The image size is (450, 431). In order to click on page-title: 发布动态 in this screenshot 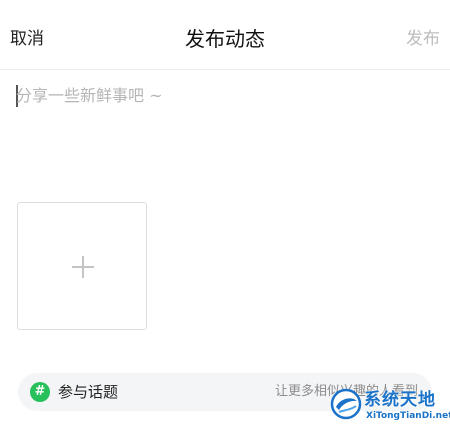, I will do `click(225, 39)`.